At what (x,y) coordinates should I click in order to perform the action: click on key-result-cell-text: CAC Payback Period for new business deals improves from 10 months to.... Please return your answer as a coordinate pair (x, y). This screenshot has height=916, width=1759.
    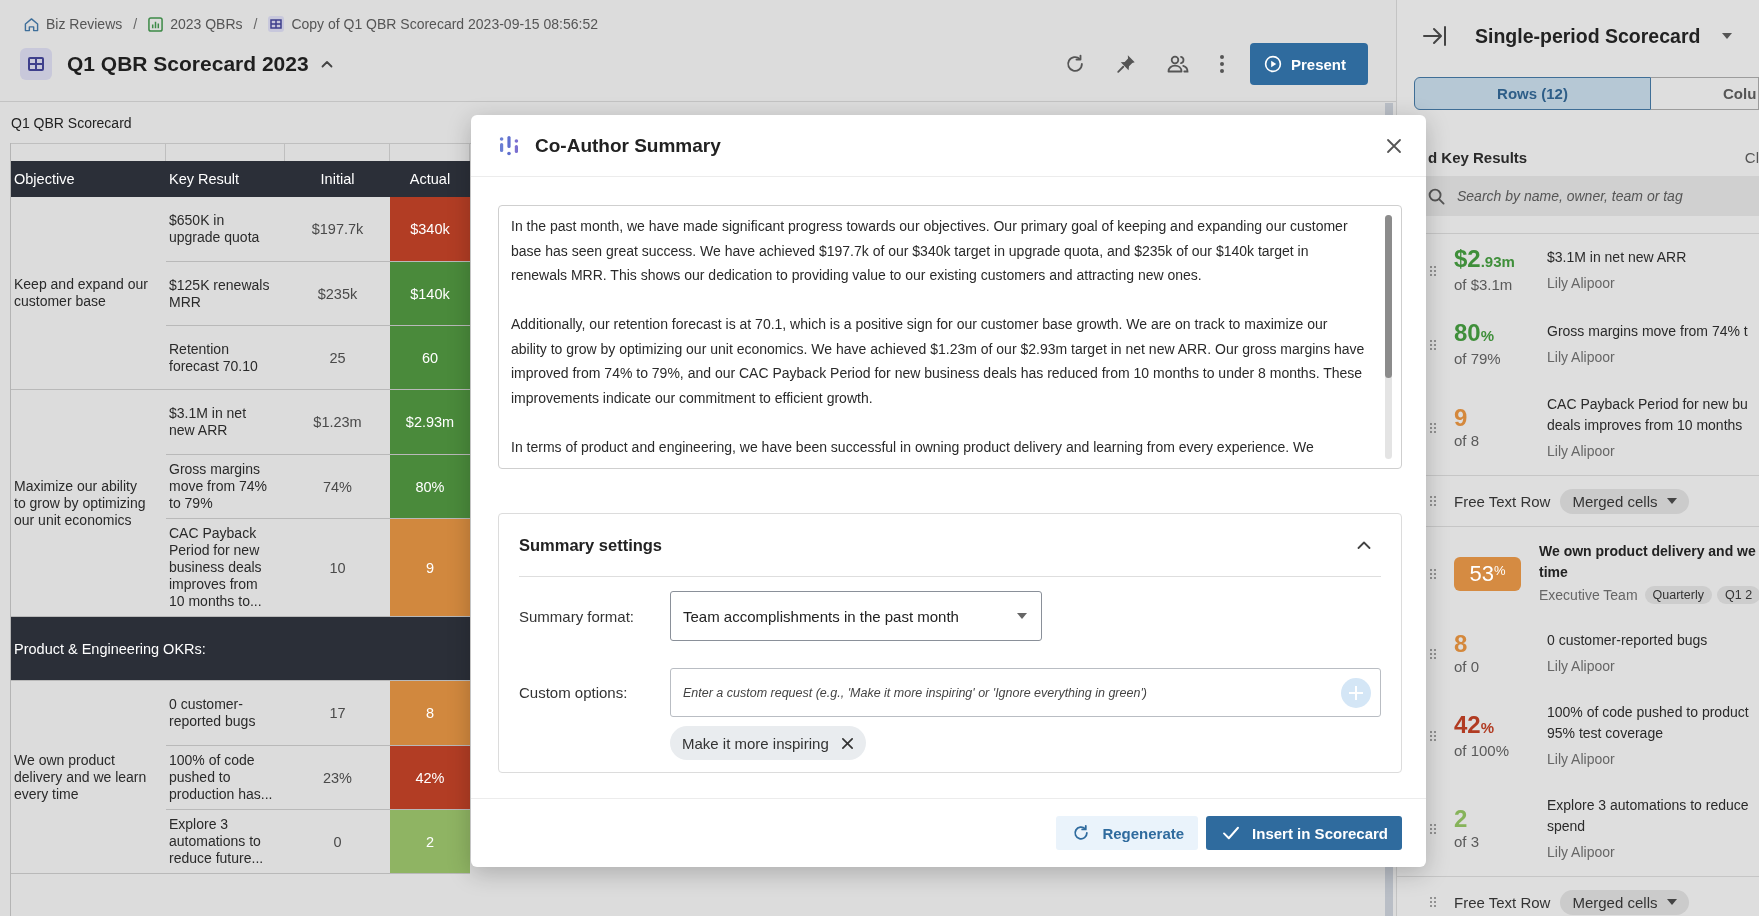
    Looking at the image, I should click on (215, 567).